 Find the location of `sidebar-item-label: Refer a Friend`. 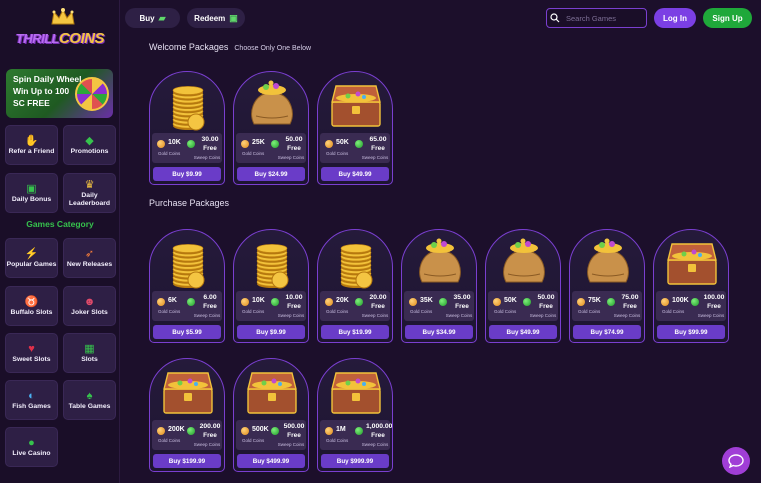

sidebar-item-label: Refer a Friend is located at coordinates (31, 151).